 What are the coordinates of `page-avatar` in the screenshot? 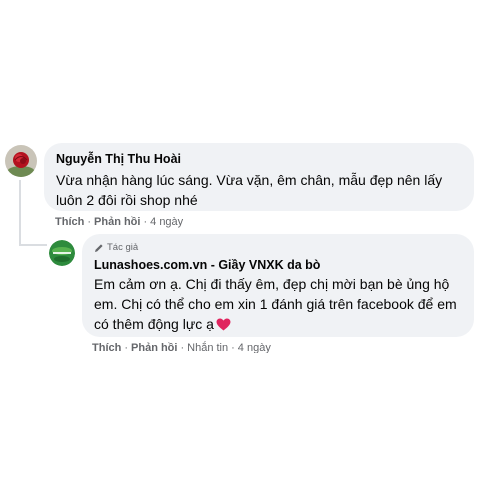 It's located at (62, 253).